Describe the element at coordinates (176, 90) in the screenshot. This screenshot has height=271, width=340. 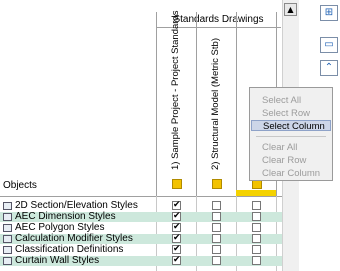
I see `column-header-1: 1) Sample Project - Project Standards` at that location.